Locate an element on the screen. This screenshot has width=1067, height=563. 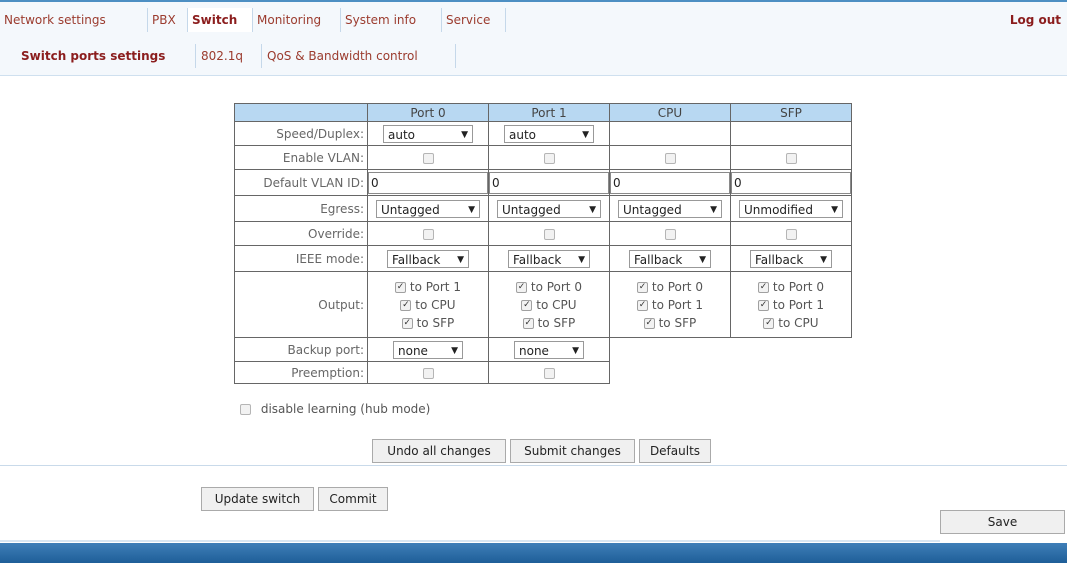
vlan-id-input-port0: 0 is located at coordinates (428, 182).